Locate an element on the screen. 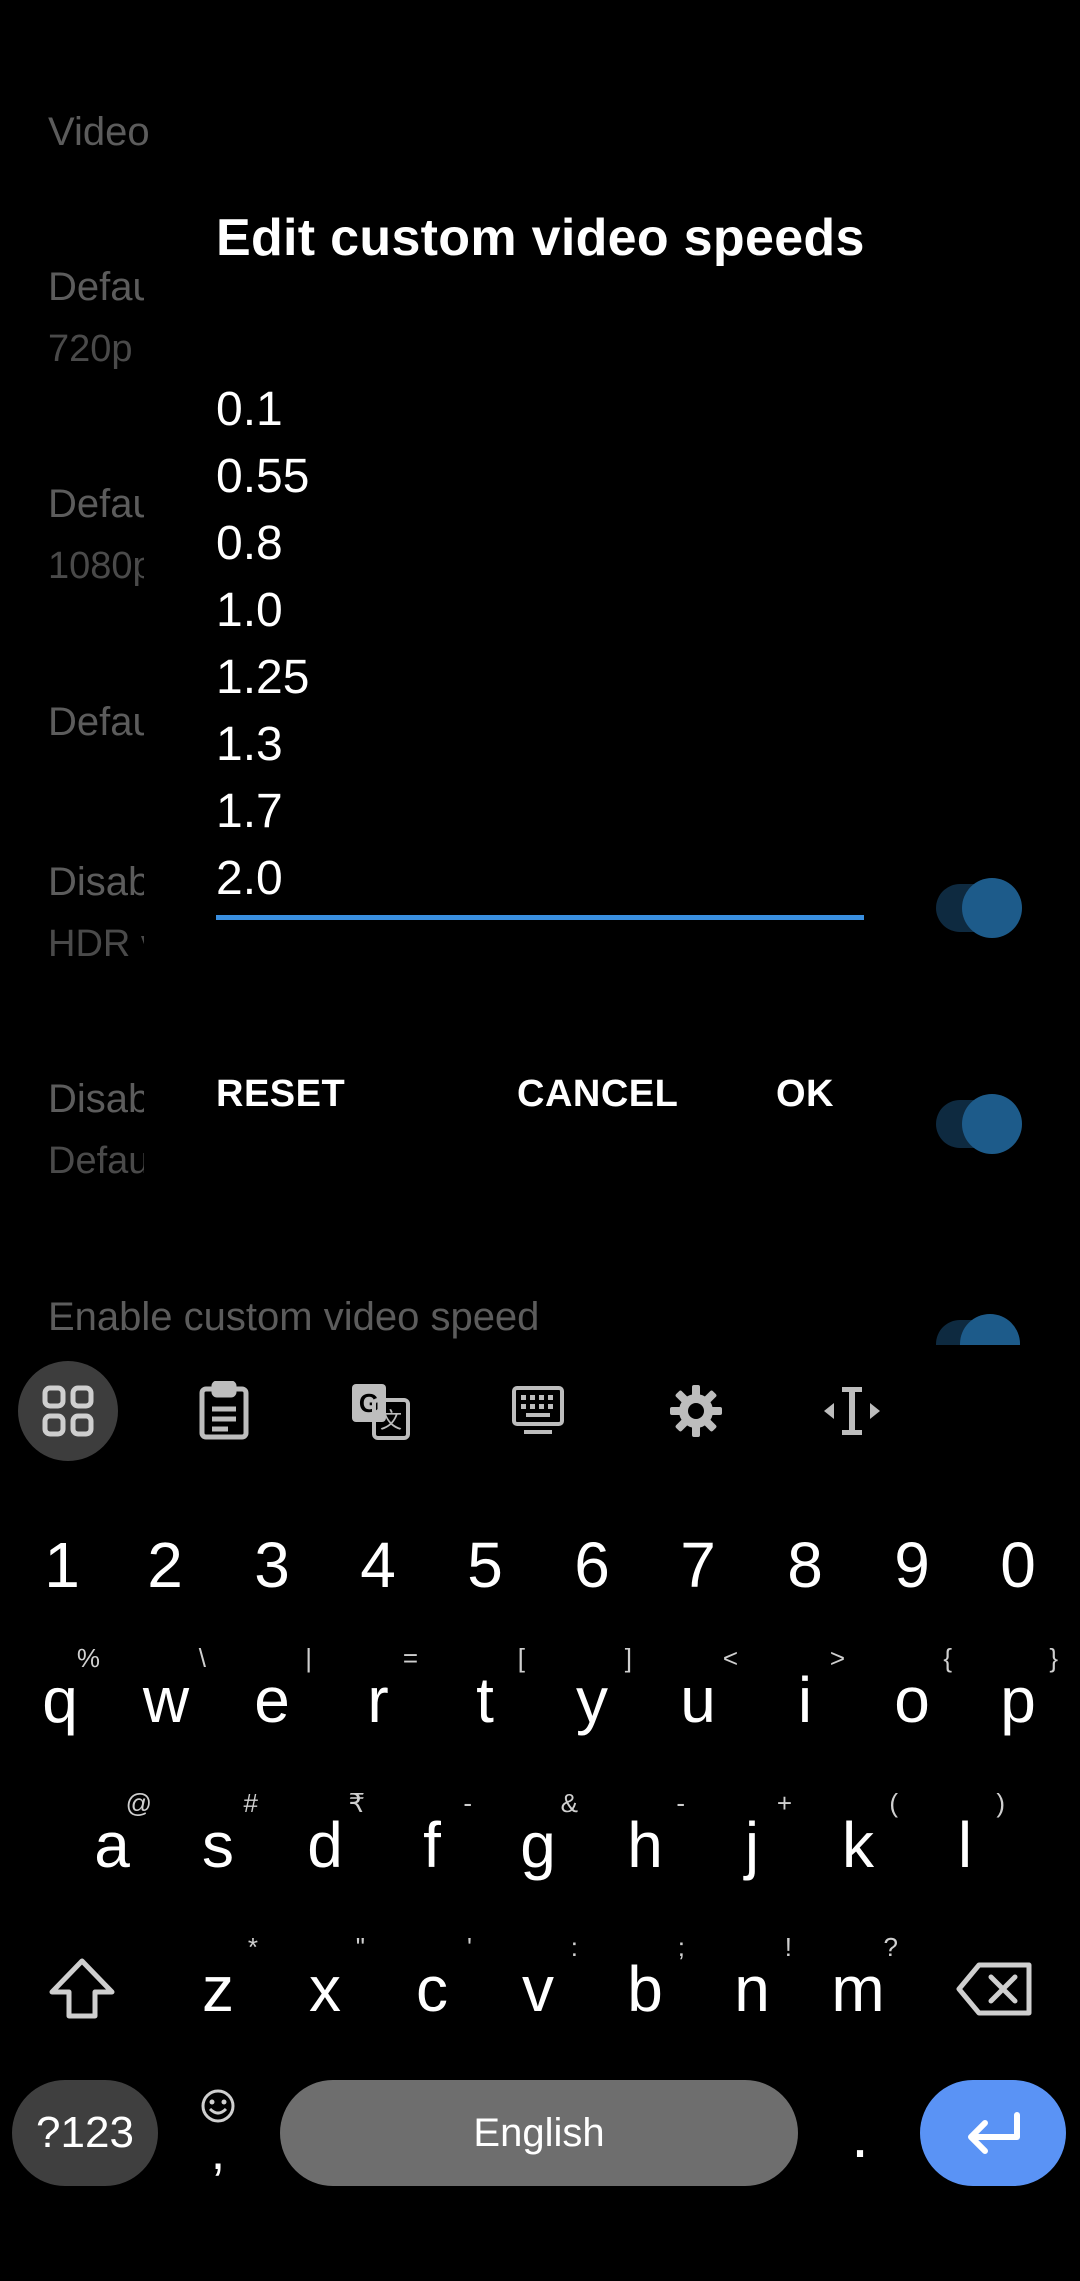 The width and height of the screenshot is (1080, 2281). key-hint: ] is located at coordinates (628, 1658).